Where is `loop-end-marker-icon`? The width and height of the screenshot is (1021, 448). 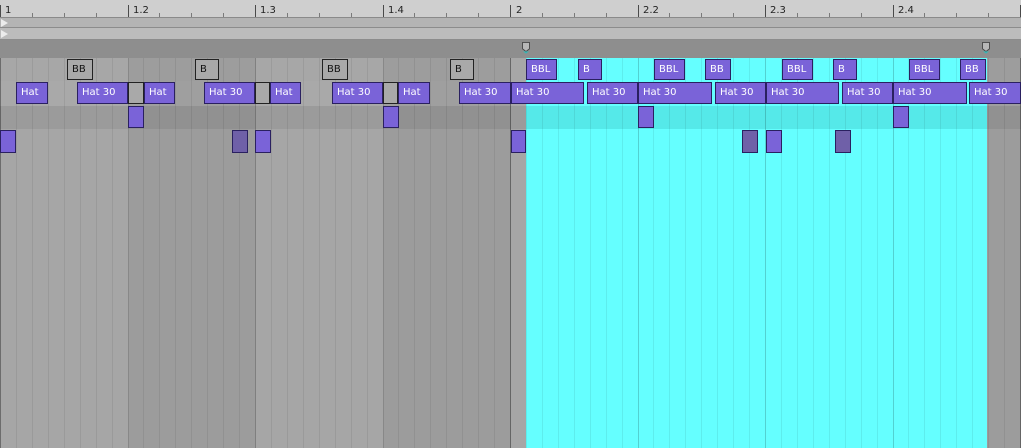 loop-end-marker-icon is located at coordinates (986, 48).